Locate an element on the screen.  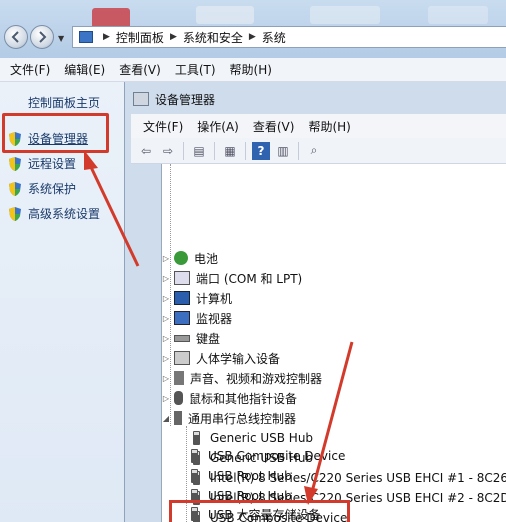
port-icon is located at coordinates (182, 278).